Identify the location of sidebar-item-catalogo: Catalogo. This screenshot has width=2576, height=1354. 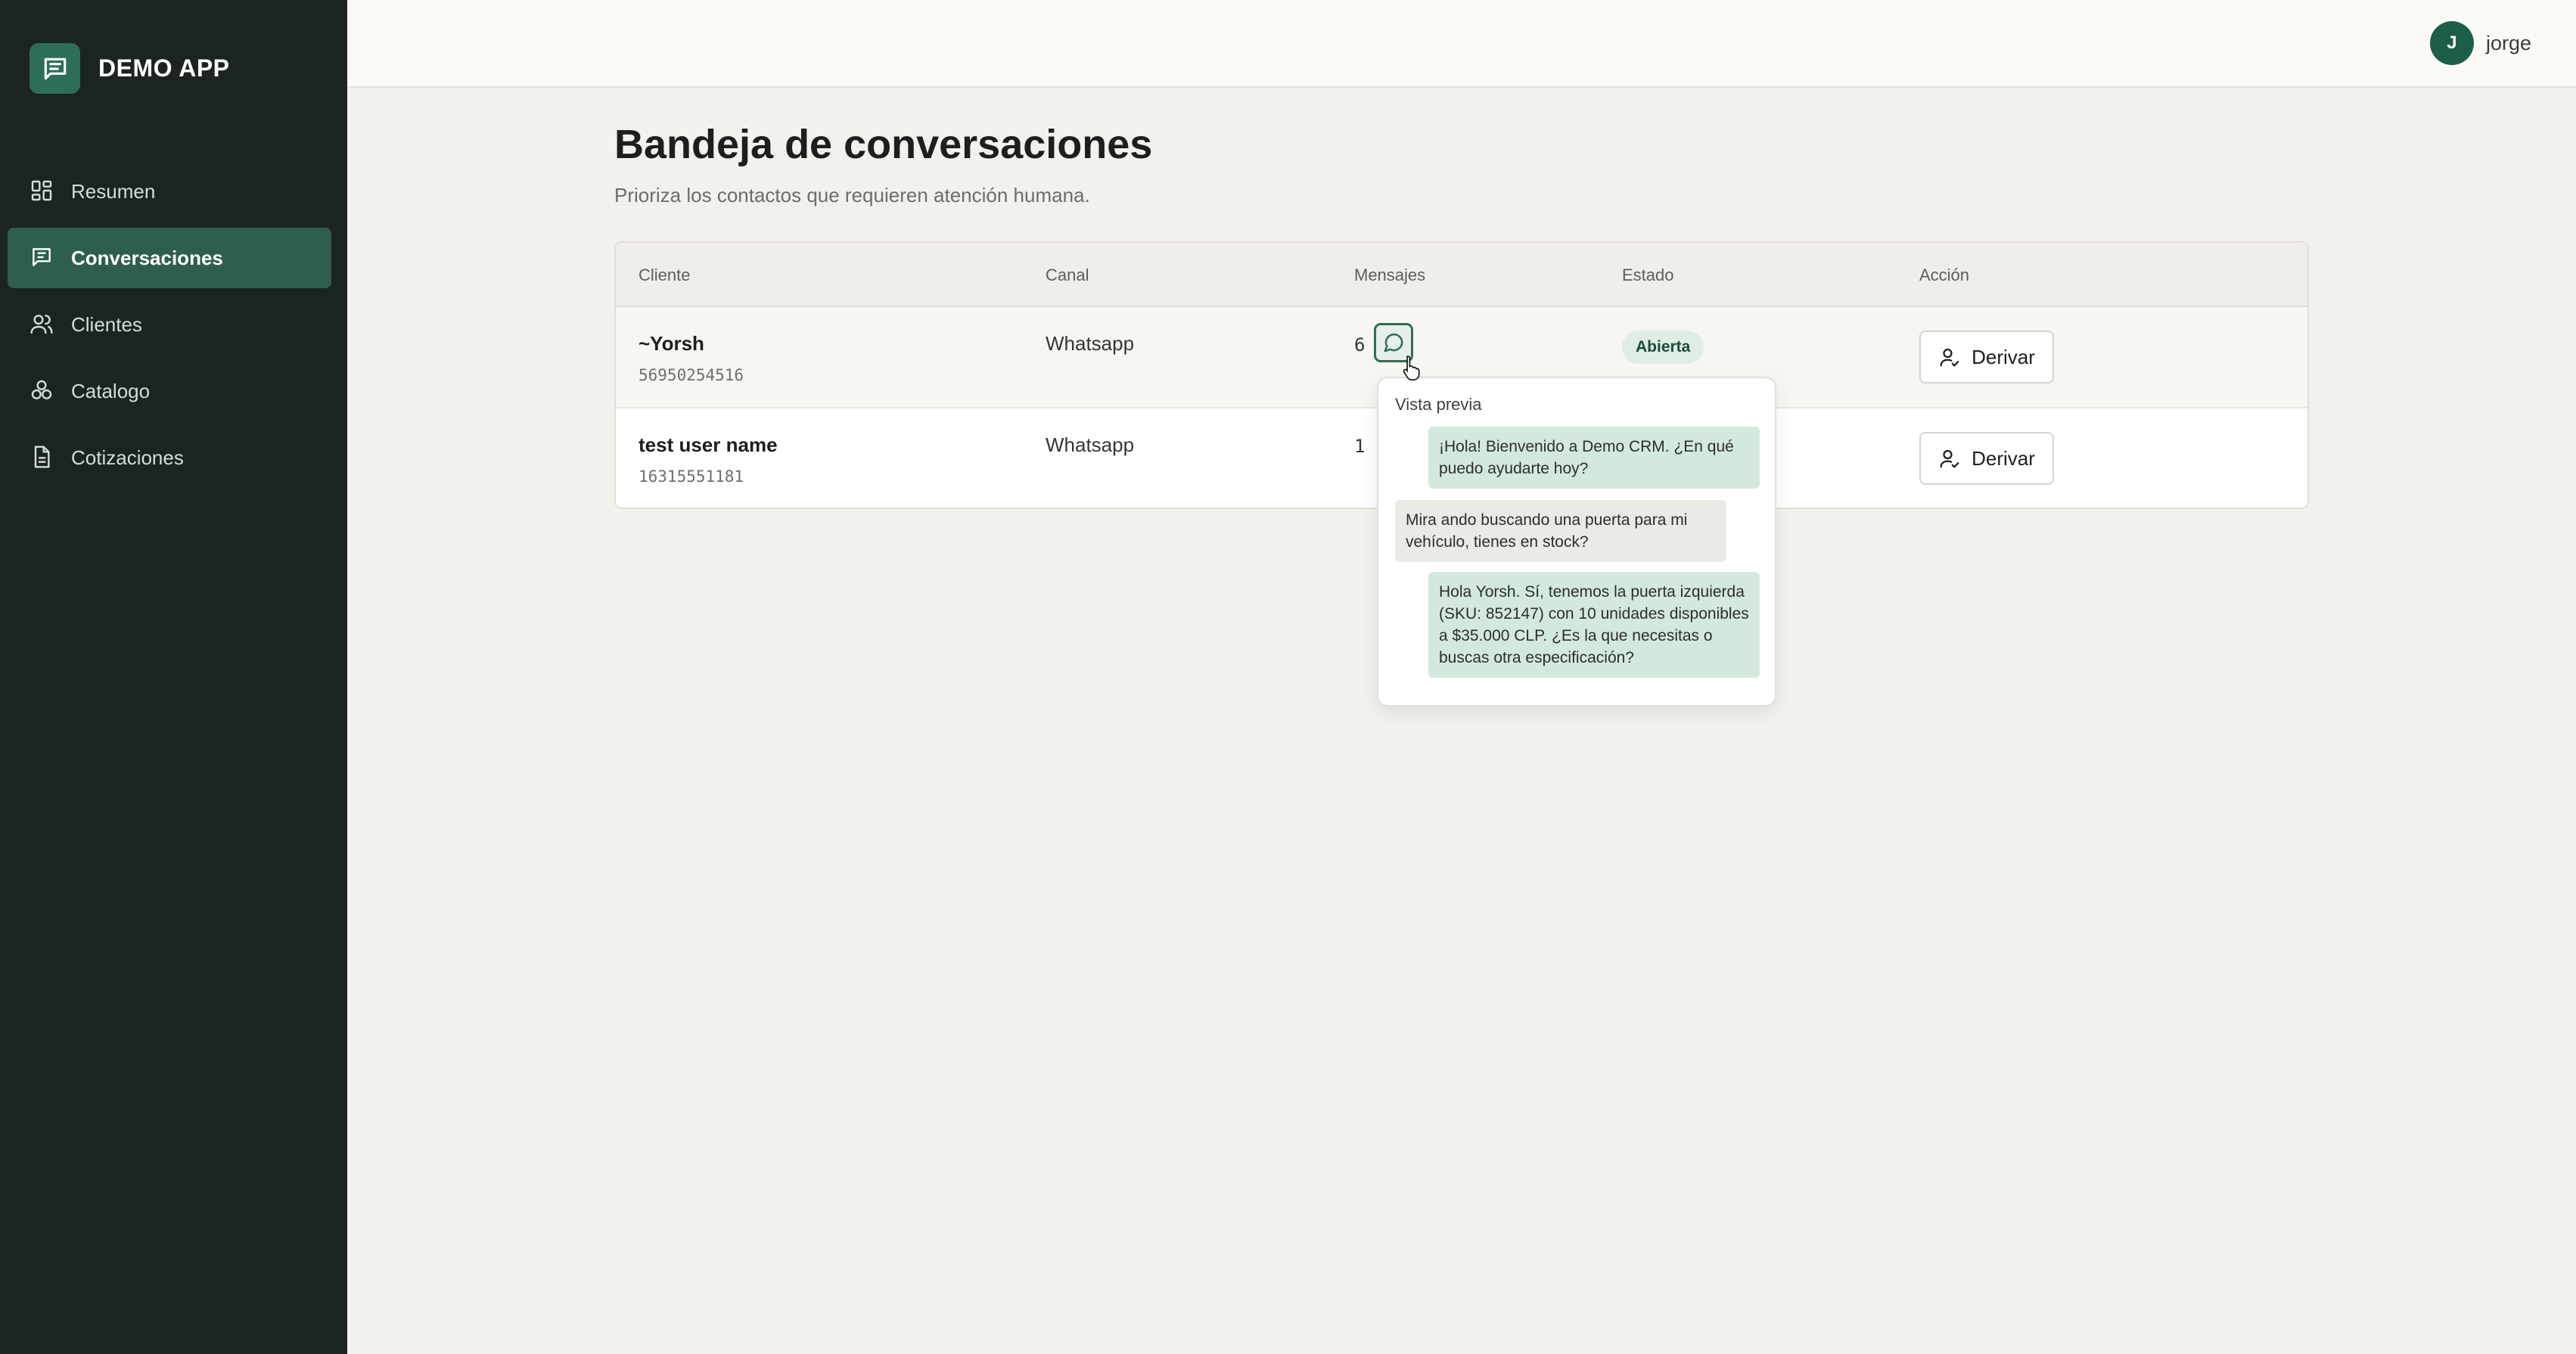
(169, 391).